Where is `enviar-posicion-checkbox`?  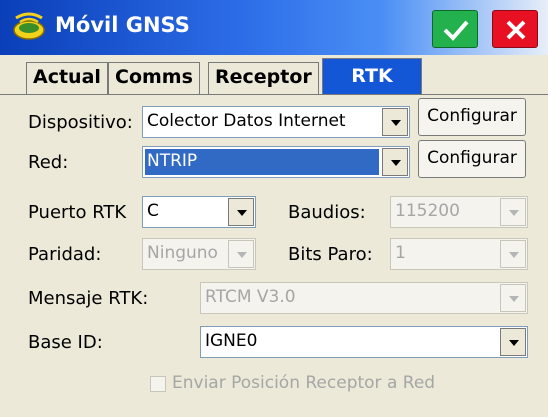 enviar-posicion-checkbox is located at coordinates (158, 384).